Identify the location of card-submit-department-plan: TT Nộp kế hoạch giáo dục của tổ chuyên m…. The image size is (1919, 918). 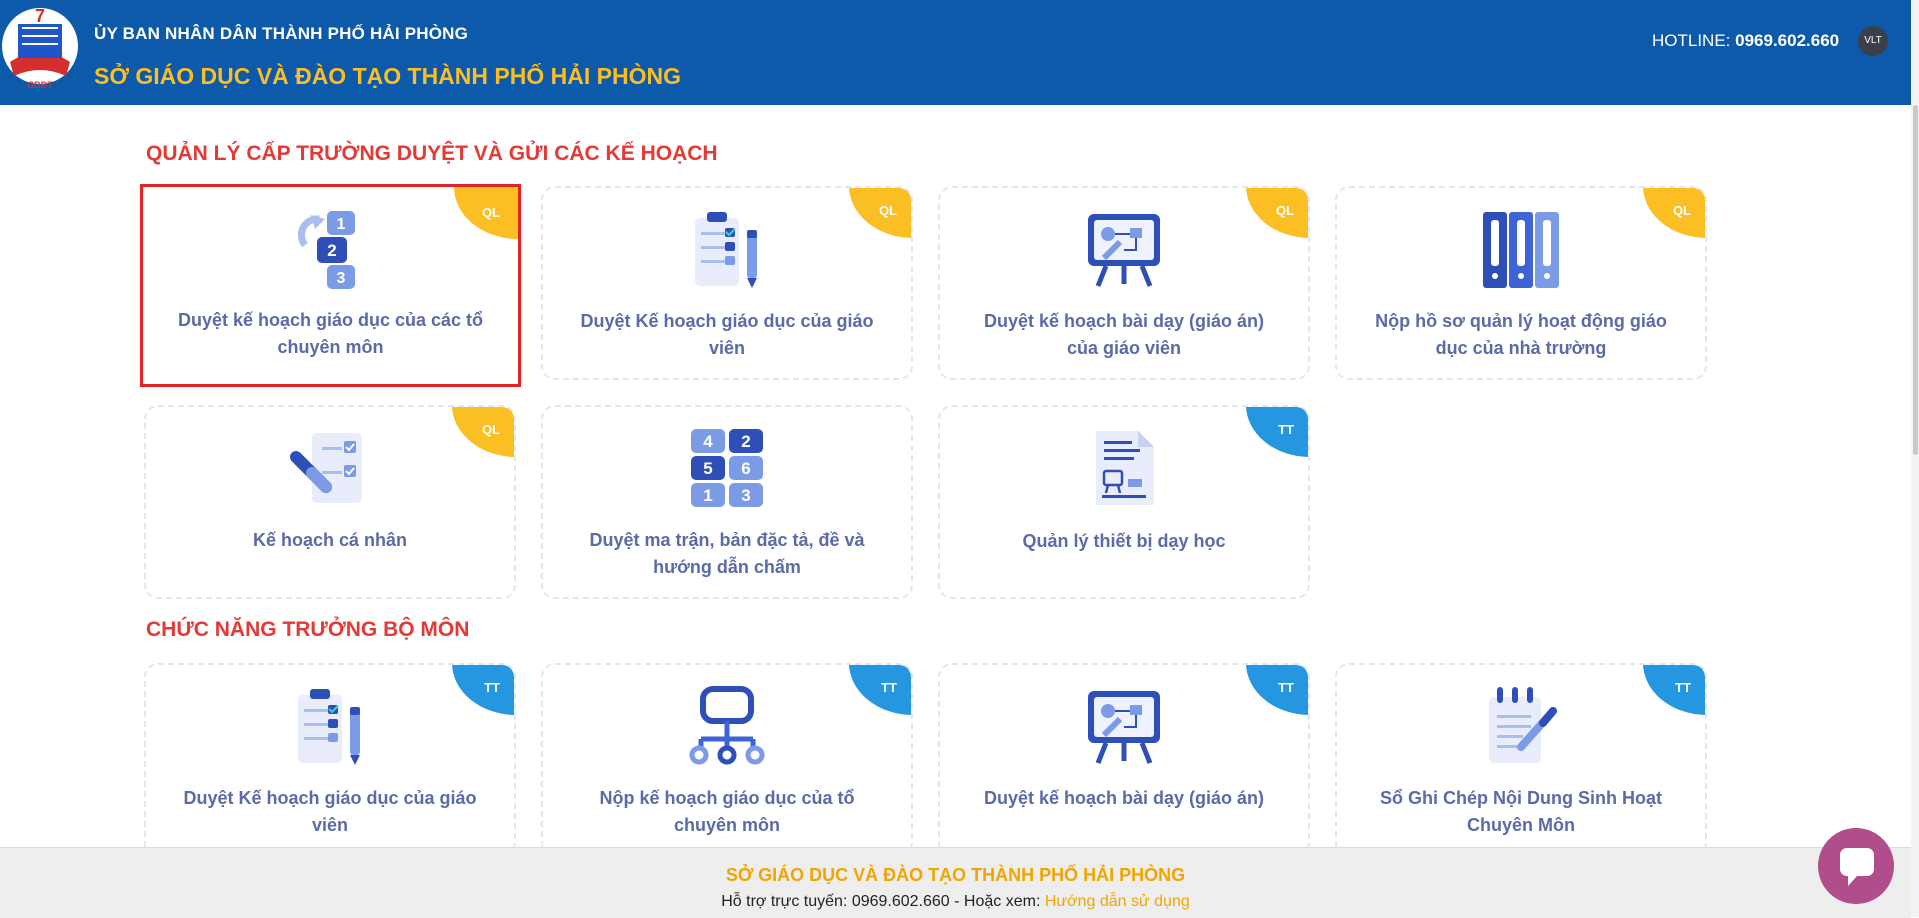
(727, 760).